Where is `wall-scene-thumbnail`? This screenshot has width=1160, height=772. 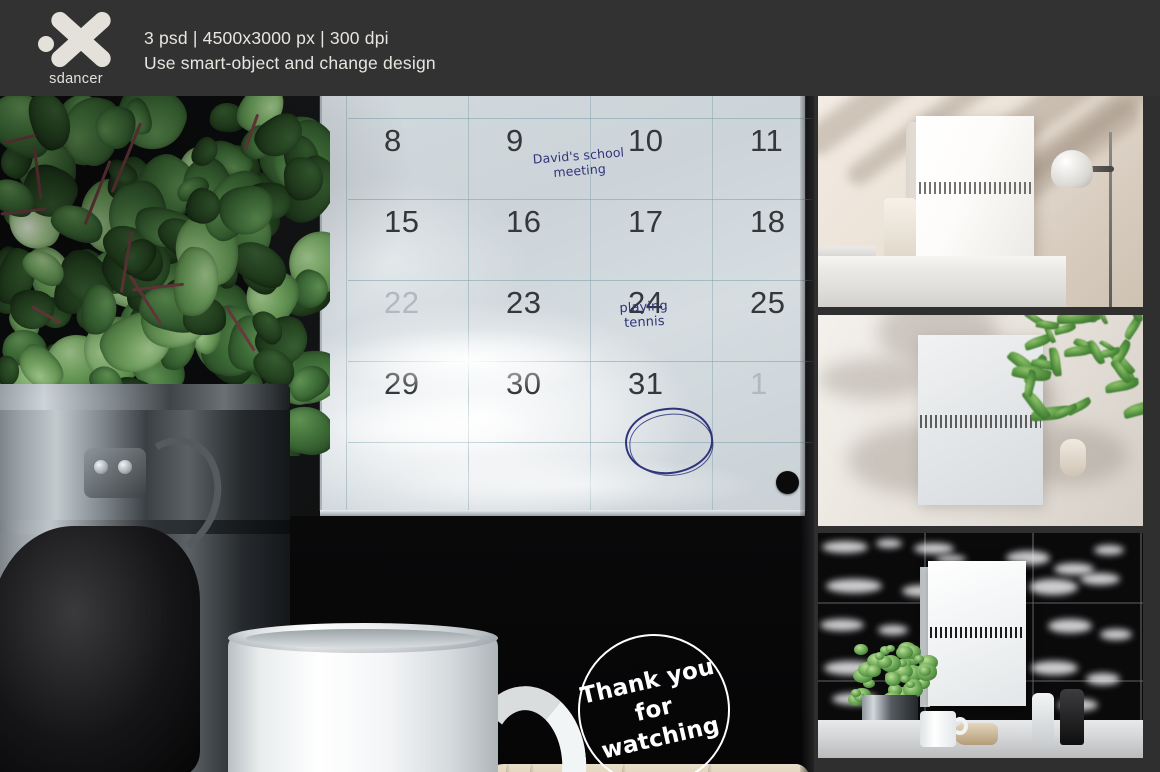 wall-scene-thumbnail is located at coordinates (980, 420).